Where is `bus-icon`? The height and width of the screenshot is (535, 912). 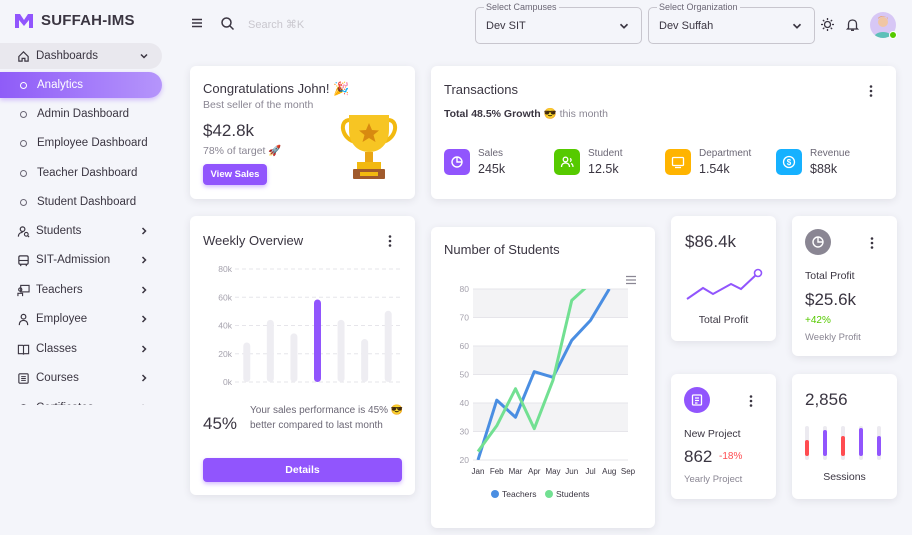
bus-icon is located at coordinates (23, 260).